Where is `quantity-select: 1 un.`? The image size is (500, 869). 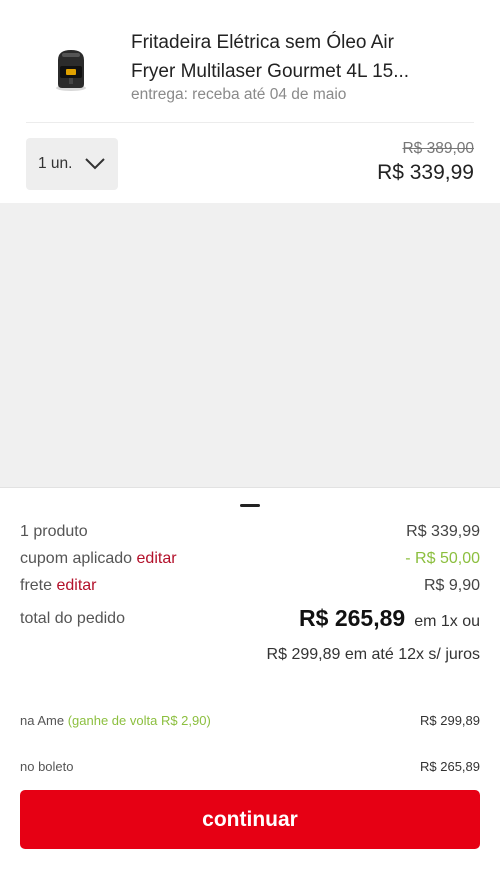
quantity-select: 1 un. is located at coordinates (72, 164).